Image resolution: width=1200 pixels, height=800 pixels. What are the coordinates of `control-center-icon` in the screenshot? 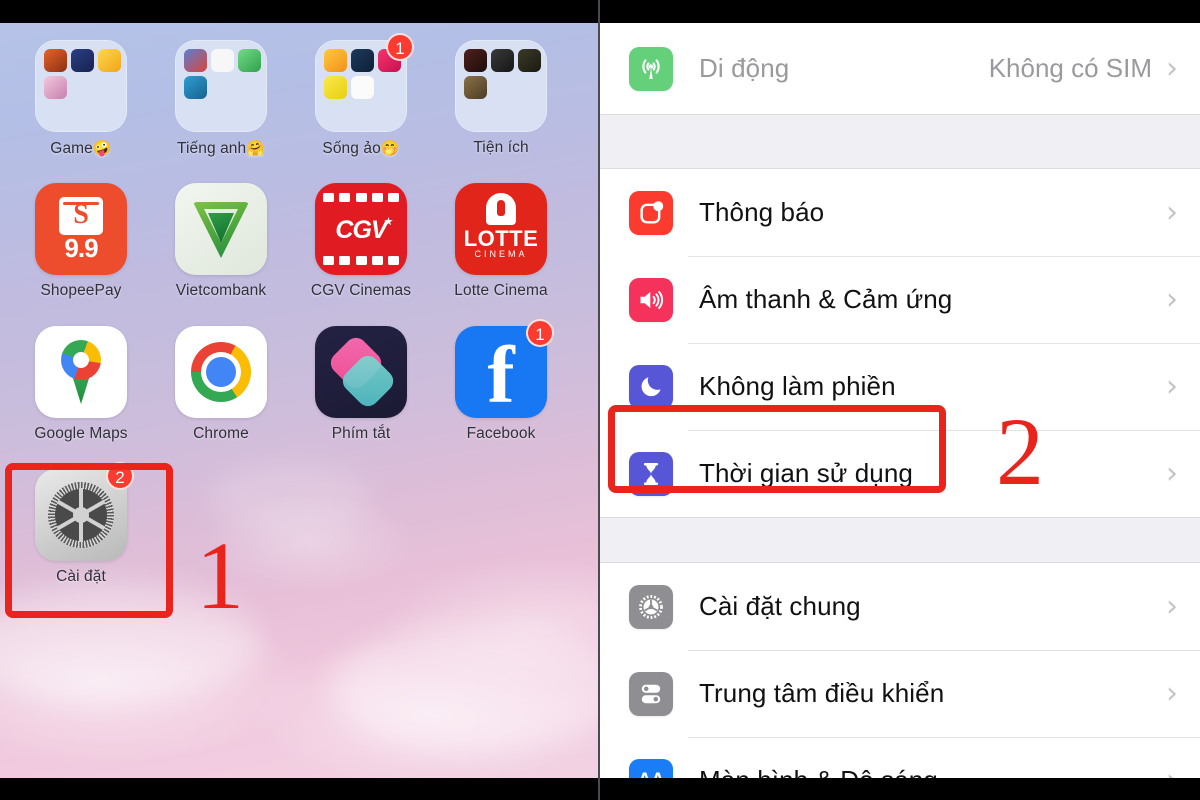 It's located at (651, 693).